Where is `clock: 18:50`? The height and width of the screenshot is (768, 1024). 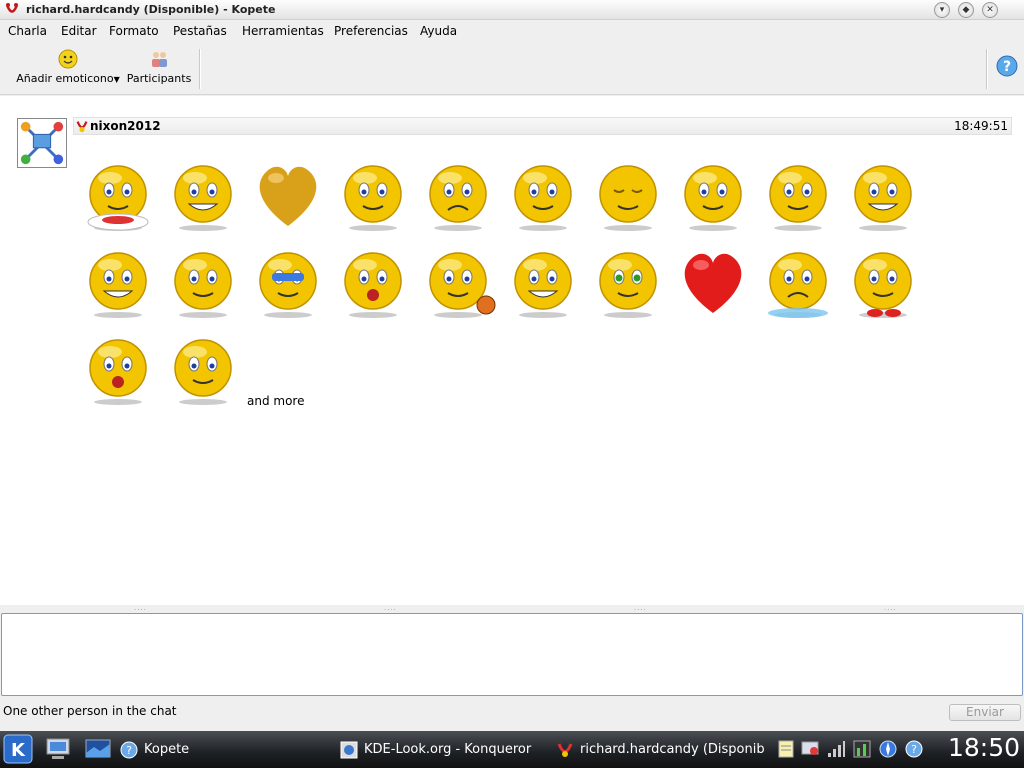
clock: 18:50 is located at coordinates (983, 747).